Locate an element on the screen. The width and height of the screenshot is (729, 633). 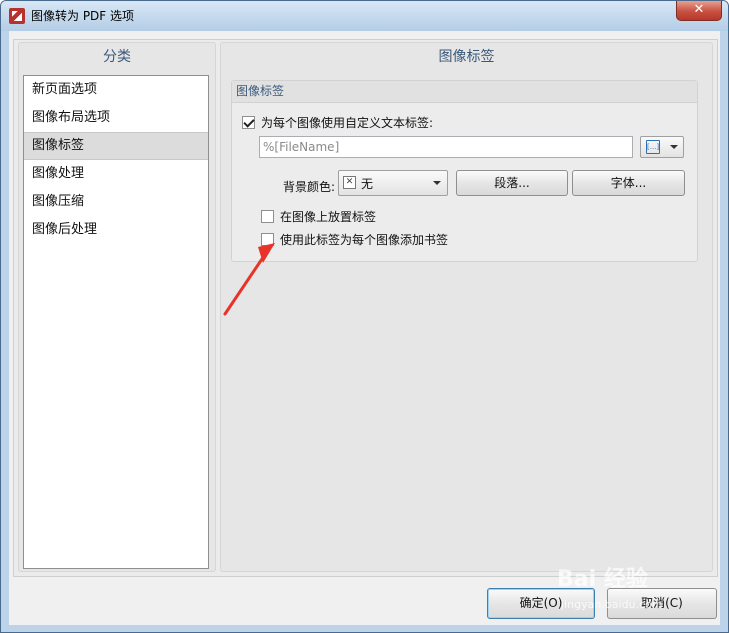
use-custom-label-checkbox is located at coordinates (248, 122).